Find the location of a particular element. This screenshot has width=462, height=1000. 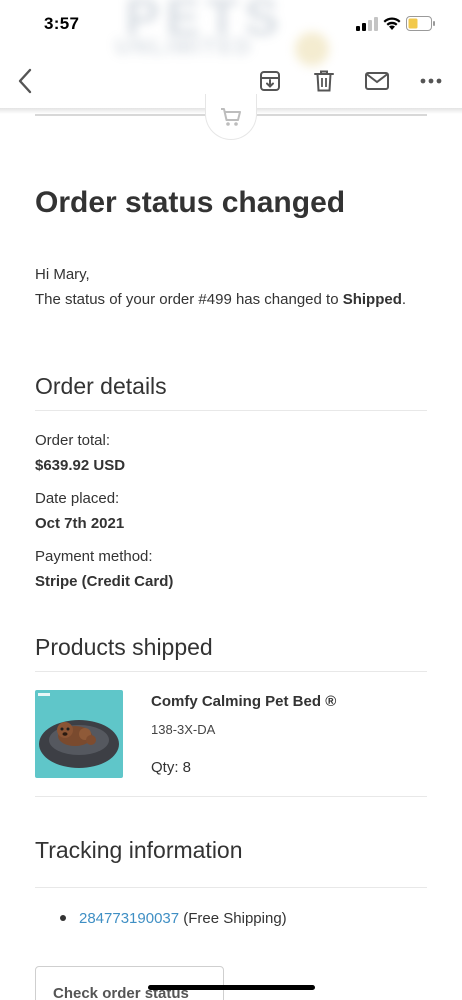

tracking-note: (Free Shipping) is located at coordinates (233, 918).